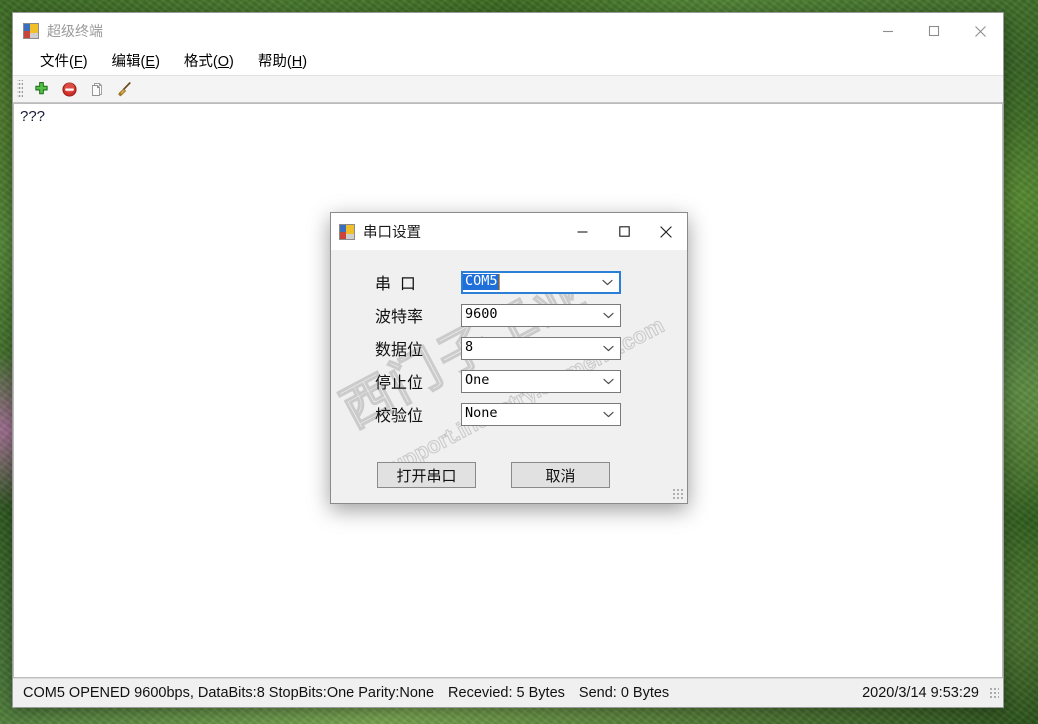 Image resolution: width=1038 pixels, height=724 pixels. I want to click on menubar: 文件(F) 编辑(E) 格式(O) 帮助(H), so click(508, 62).